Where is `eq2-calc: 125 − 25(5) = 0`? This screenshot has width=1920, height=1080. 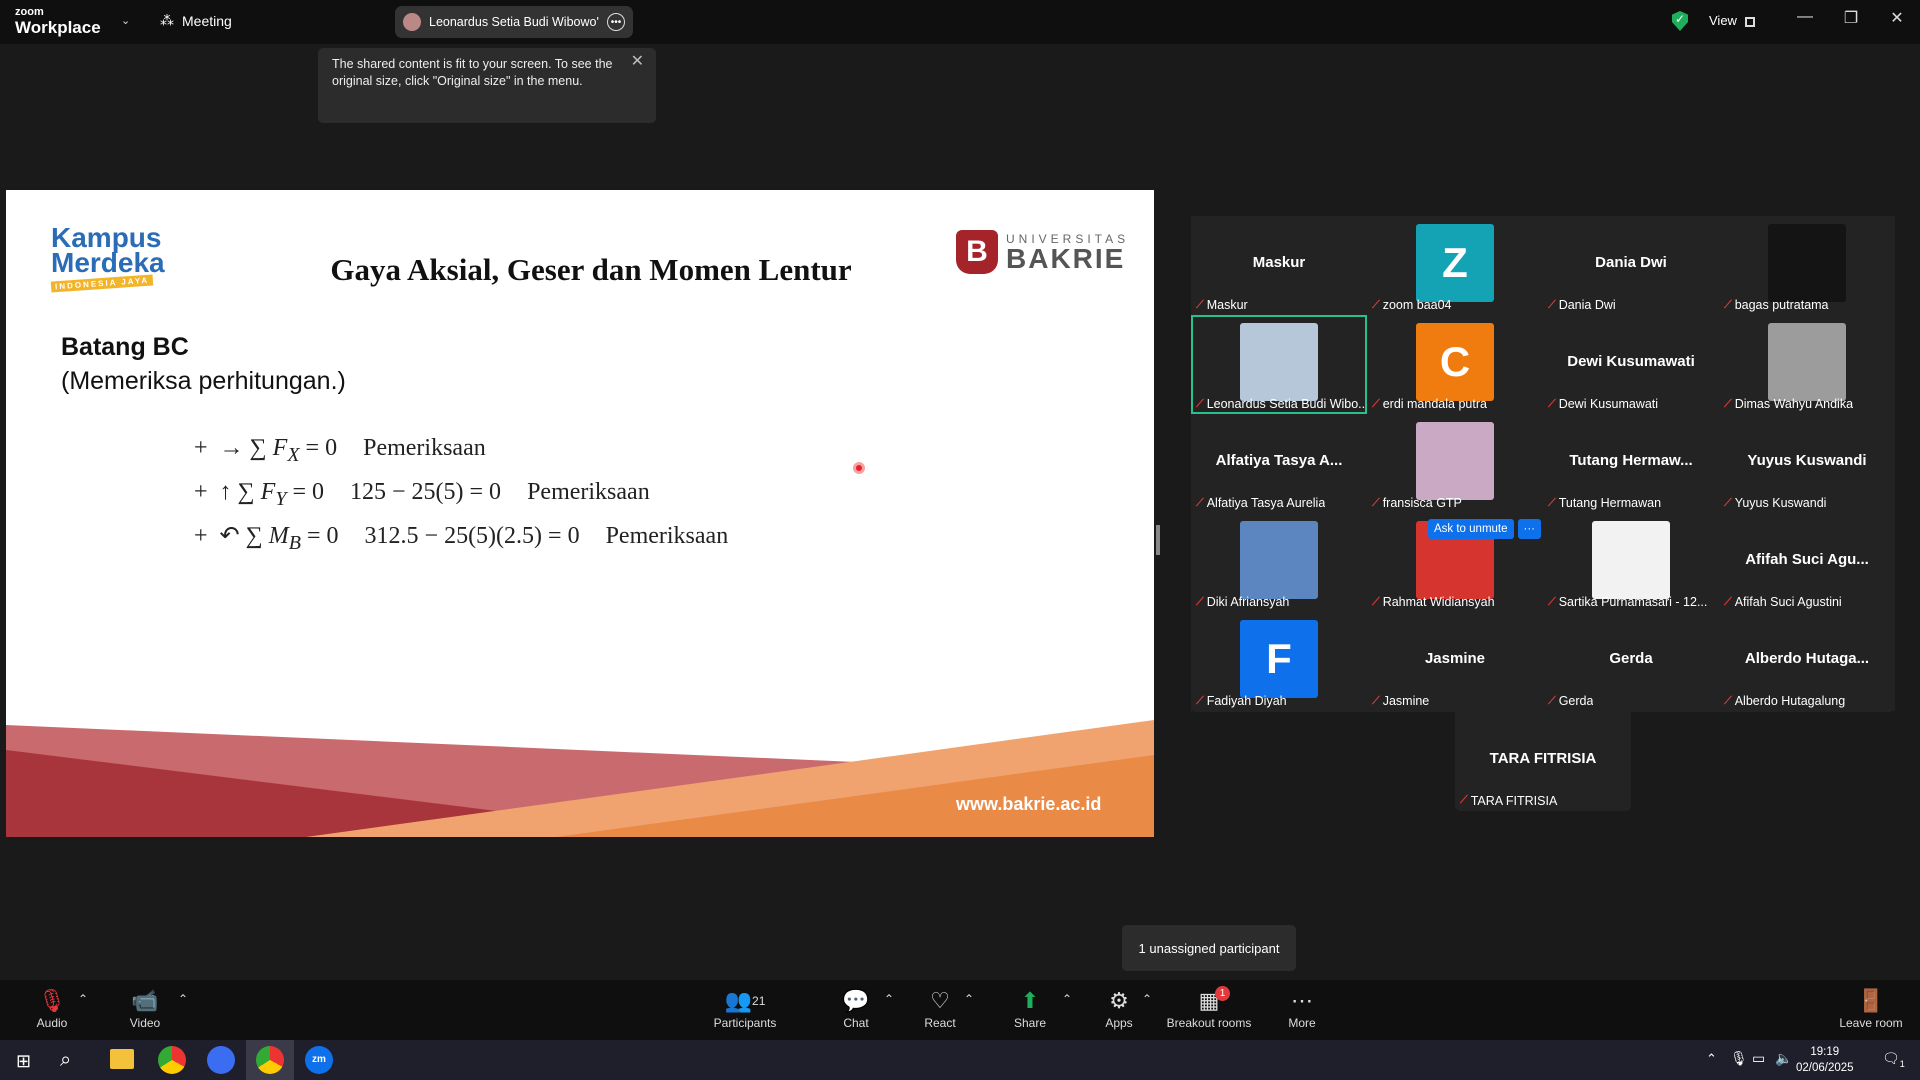
eq2-calc: 125 − 25(5) = 0 is located at coordinates (426, 491).